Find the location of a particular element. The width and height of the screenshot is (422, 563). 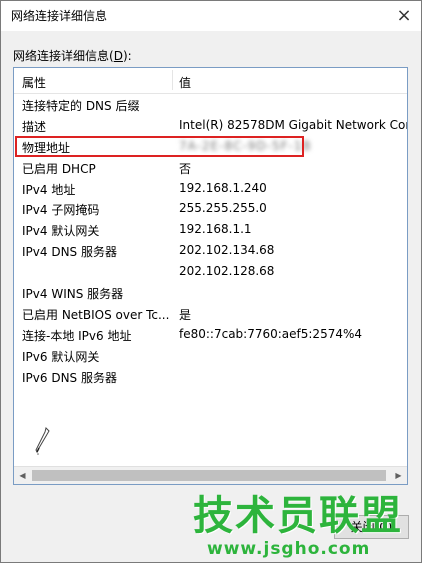

row-property: 描述 is located at coordinates (34, 126).